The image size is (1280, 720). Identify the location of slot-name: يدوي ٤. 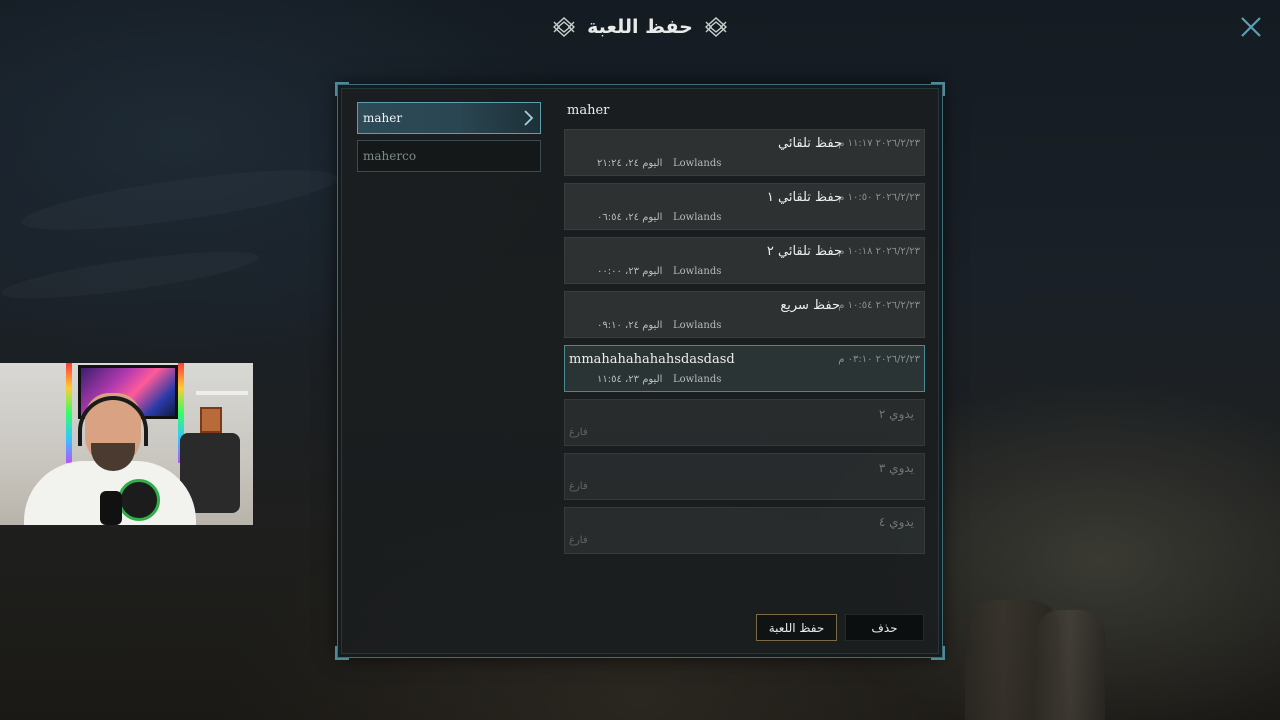
(896, 522).